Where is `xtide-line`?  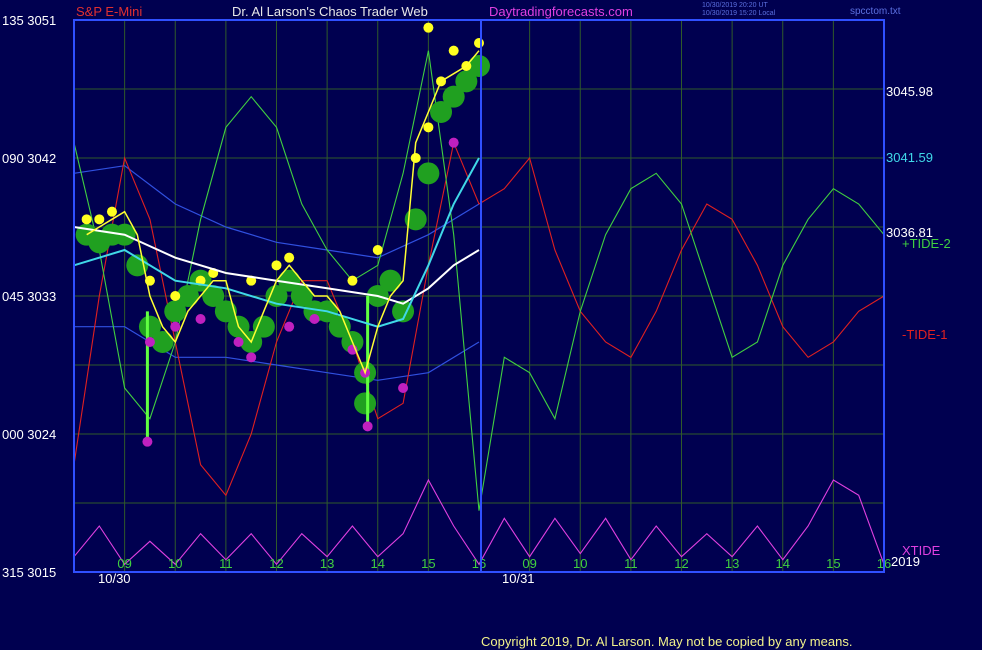
xtide-line is located at coordinates (479, 522).